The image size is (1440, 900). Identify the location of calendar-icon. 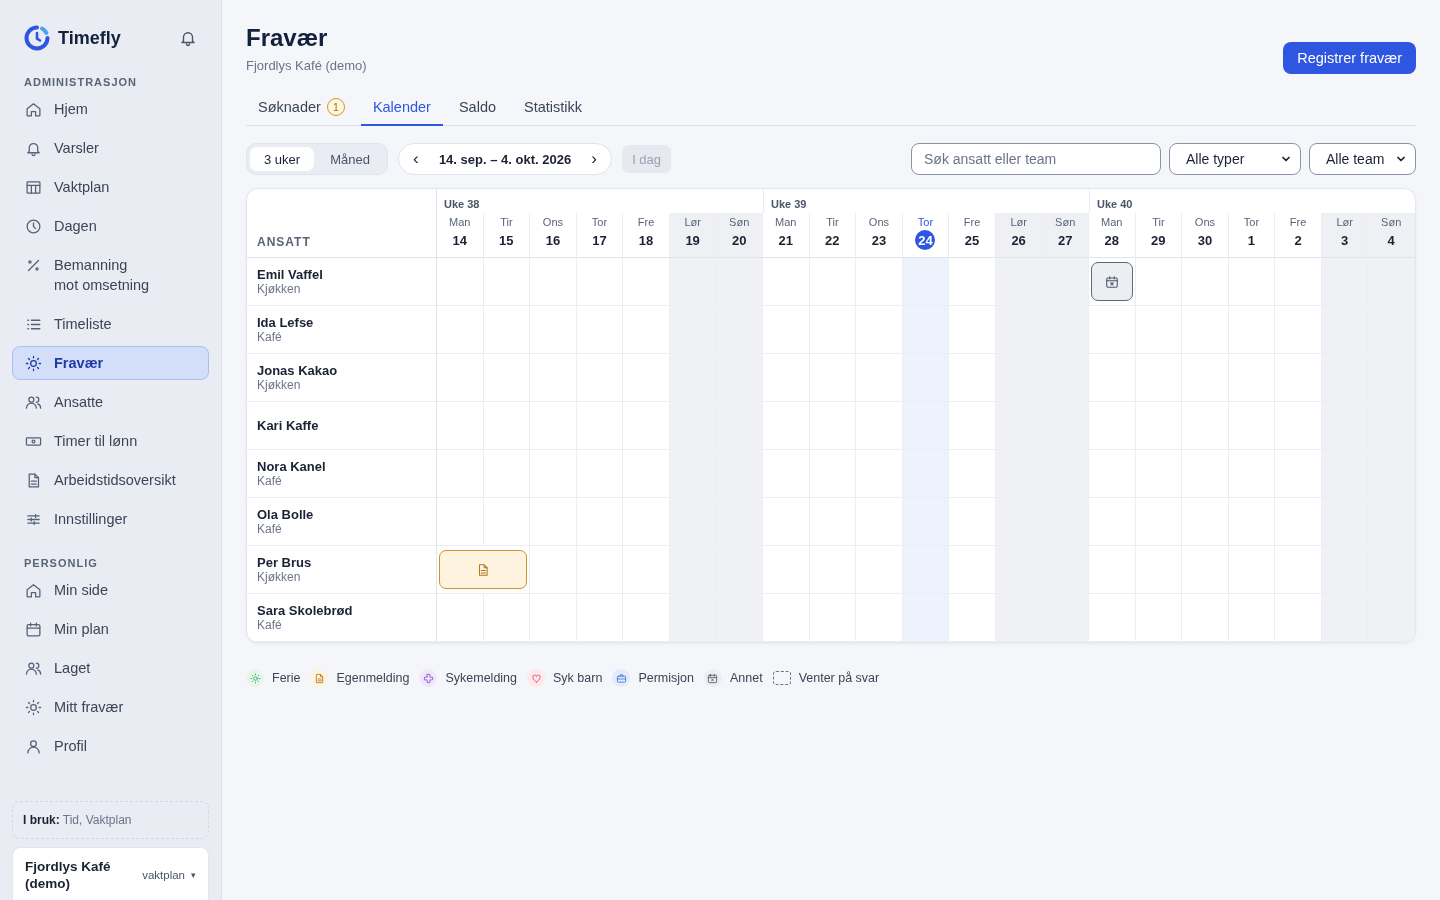
(1111, 281).